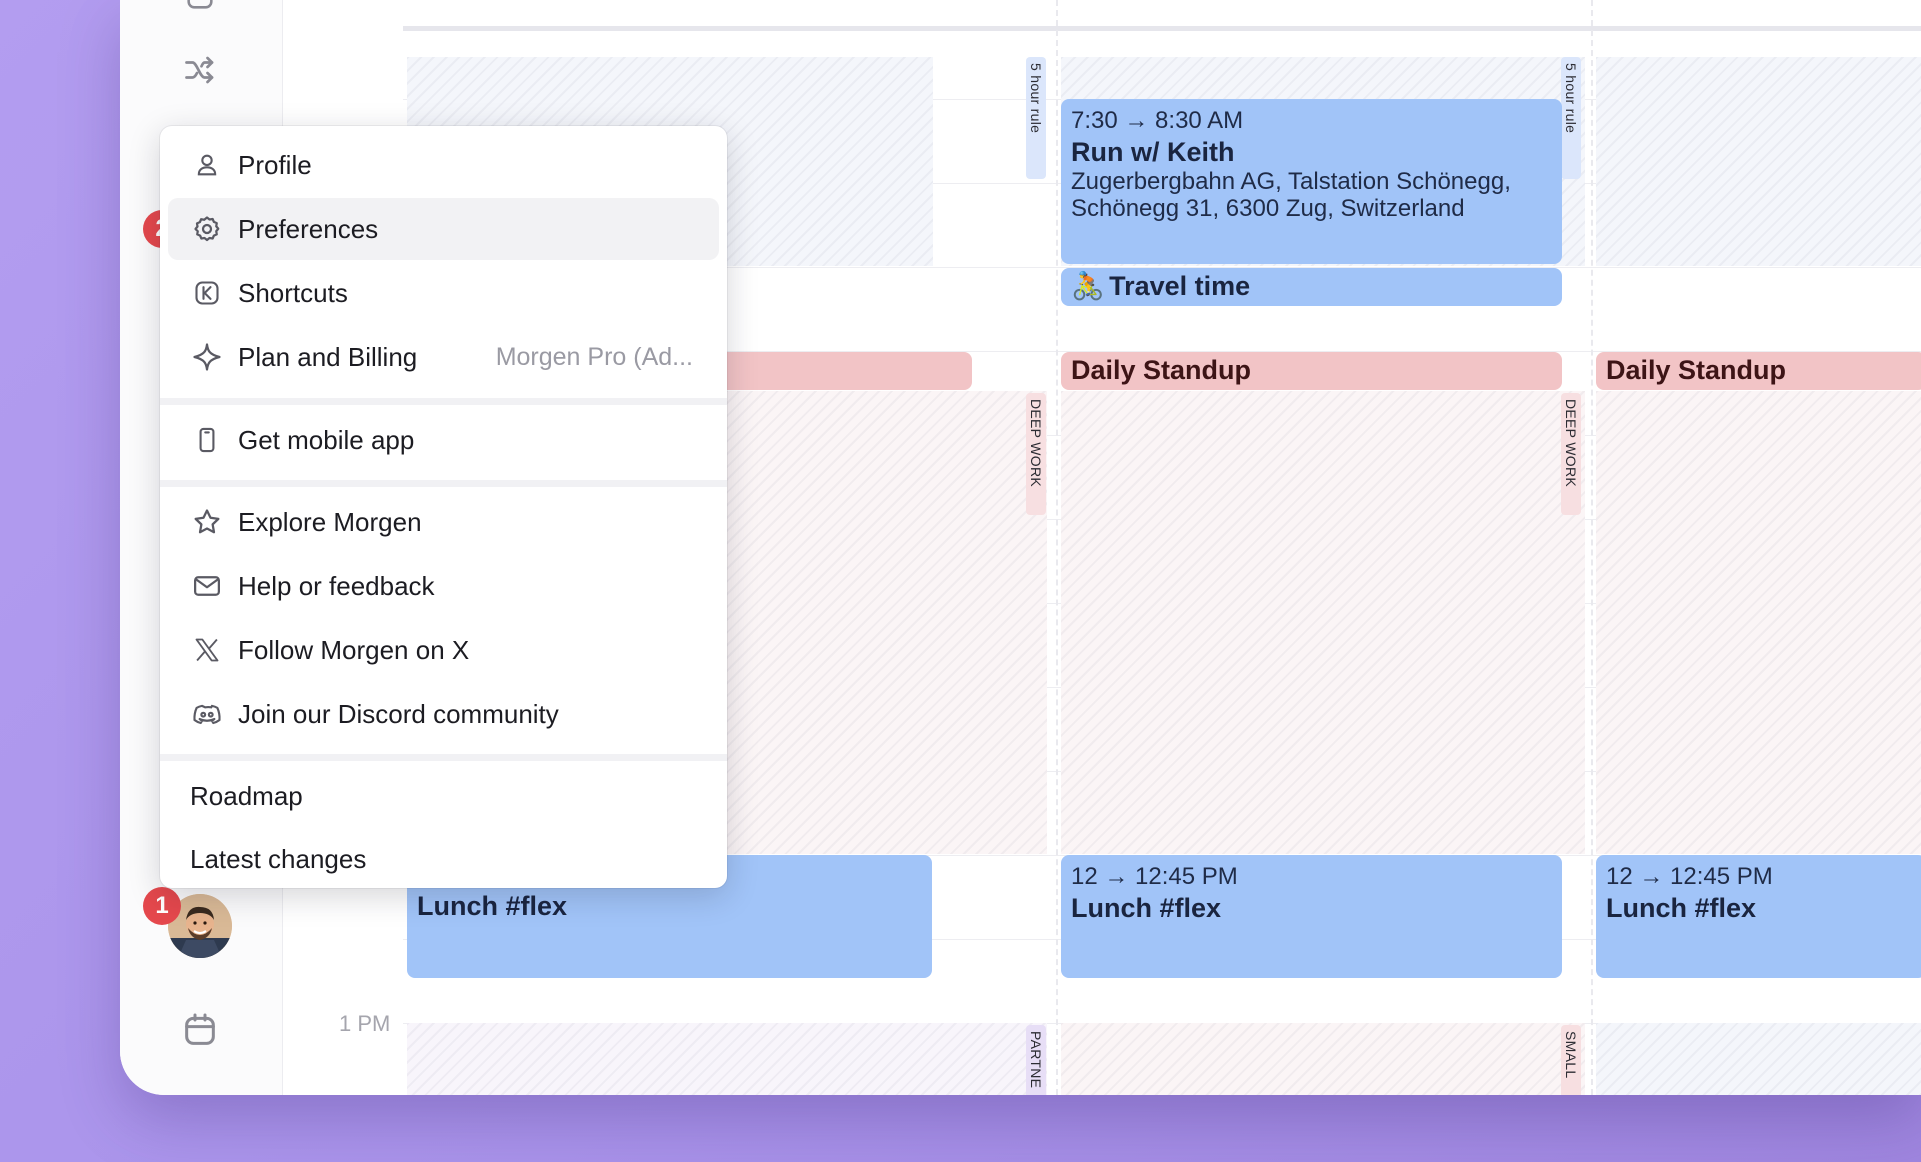 The image size is (1921, 1162). What do you see at coordinates (443, 858) in the screenshot?
I see `menu-item-latest-changes: Latest changes` at bounding box center [443, 858].